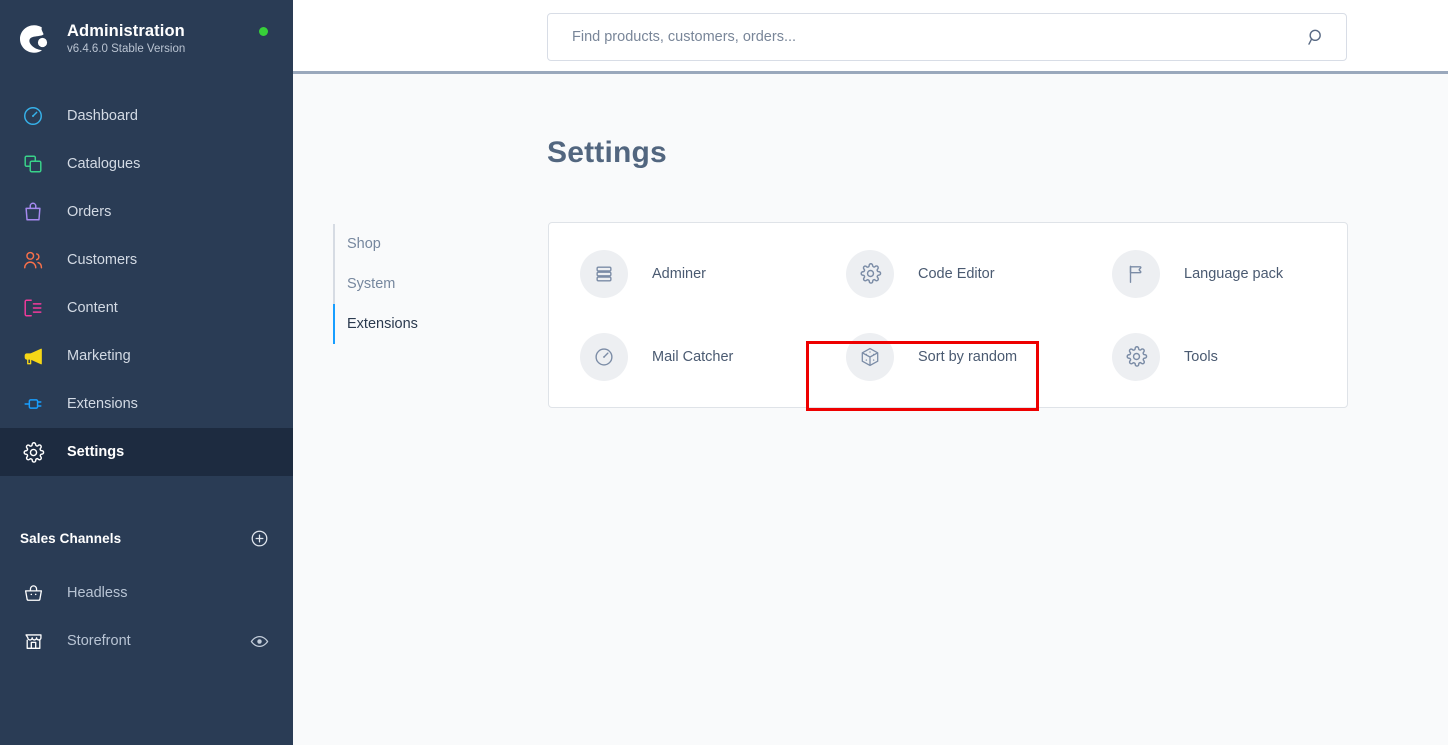  I want to click on search-box, so click(947, 37).